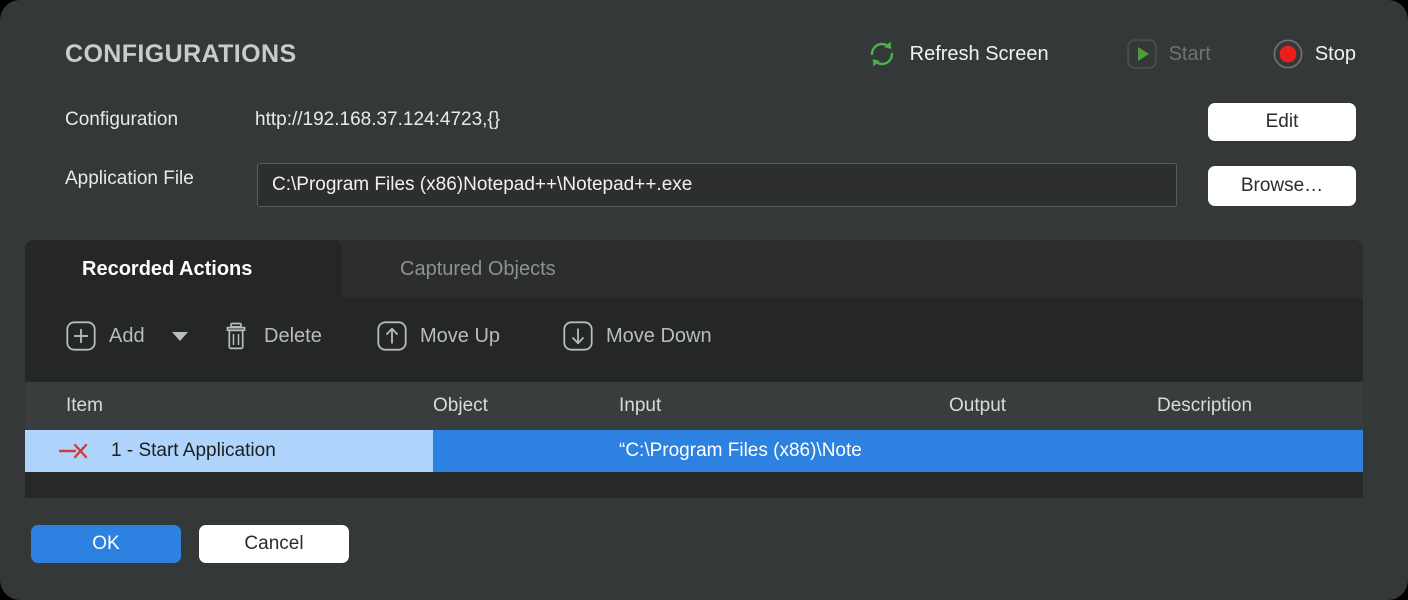 The width and height of the screenshot is (1408, 600). Describe the element at coordinates (740, 451) in the screenshot. I see `table-cell-input: “C:\Program Files (x86)\Note` at that location.